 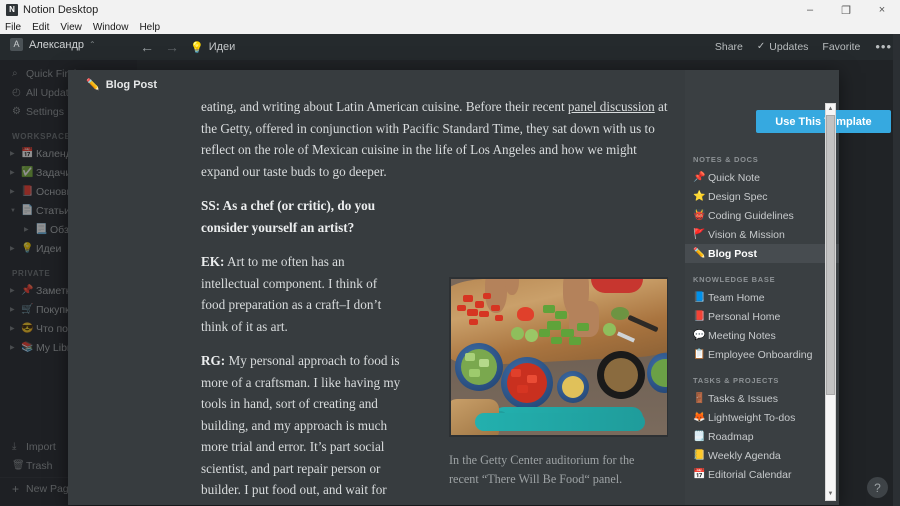 What do you see at coordinates (61, 10) in the screenshot?
I see `window-title: Notion Desktop` at bounding box center [61, 10].